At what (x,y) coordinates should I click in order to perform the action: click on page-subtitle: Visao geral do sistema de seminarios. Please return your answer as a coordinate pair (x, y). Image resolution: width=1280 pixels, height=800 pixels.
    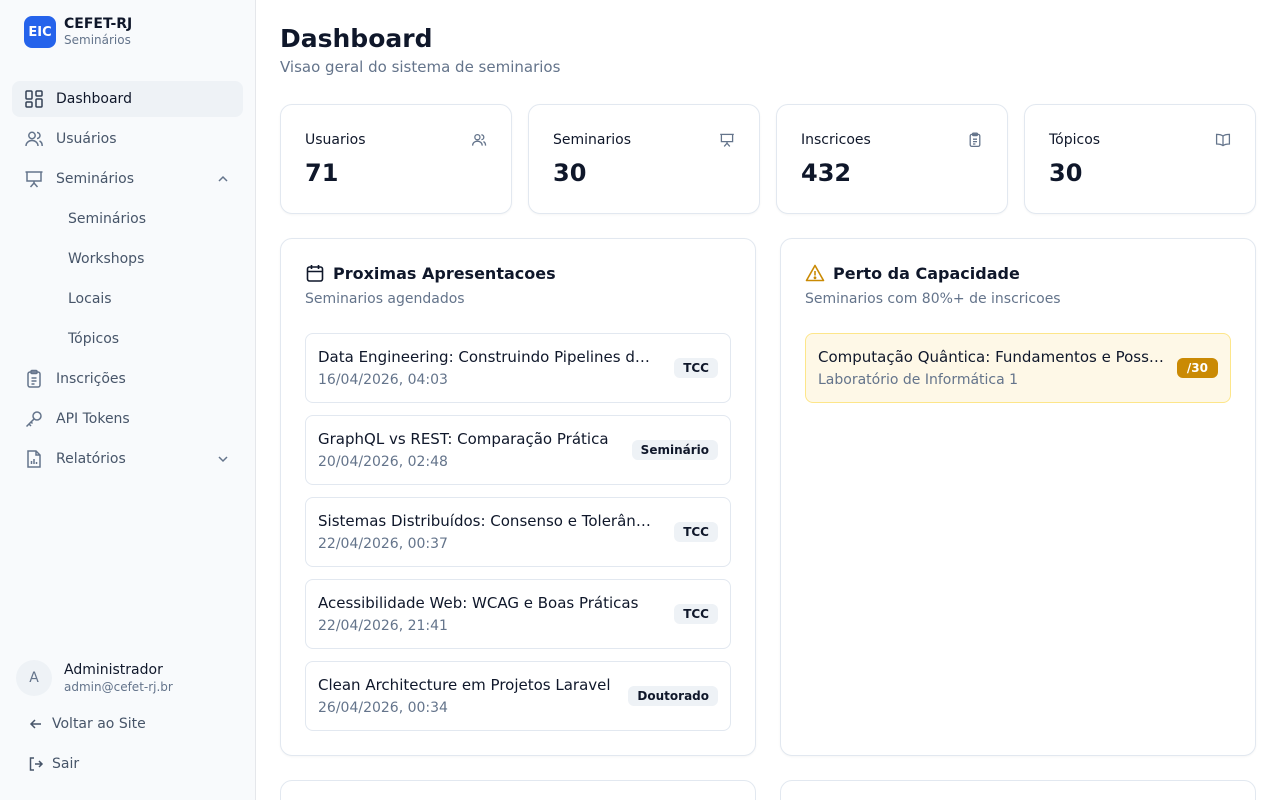
    Looking at the image, I should click on (420, 67).